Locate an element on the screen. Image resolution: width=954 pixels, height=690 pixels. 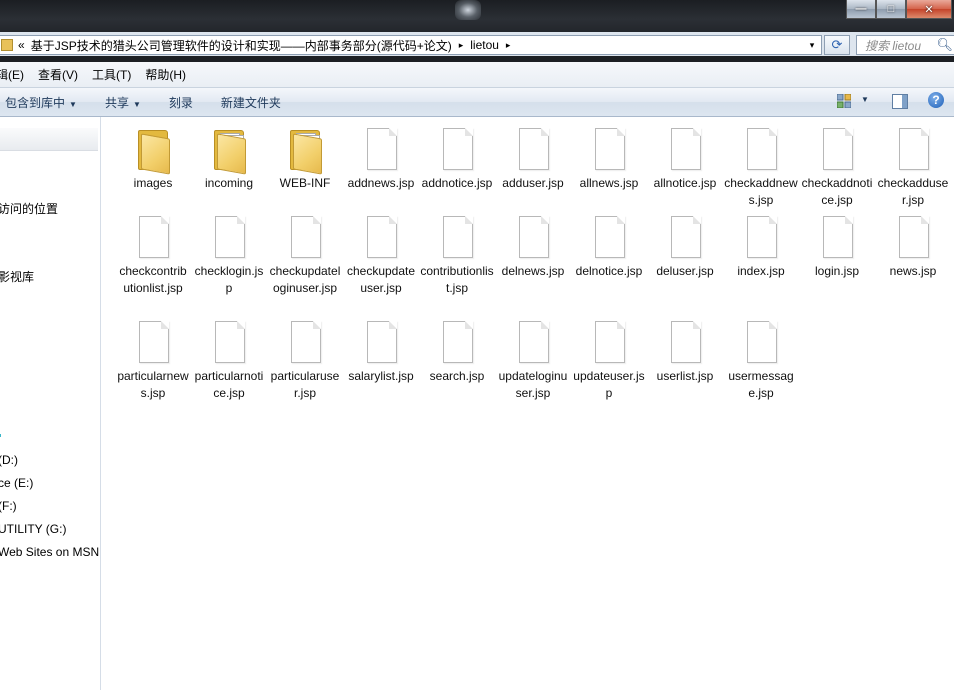
file-item: login.jsp is located at coordinates (837, 247).